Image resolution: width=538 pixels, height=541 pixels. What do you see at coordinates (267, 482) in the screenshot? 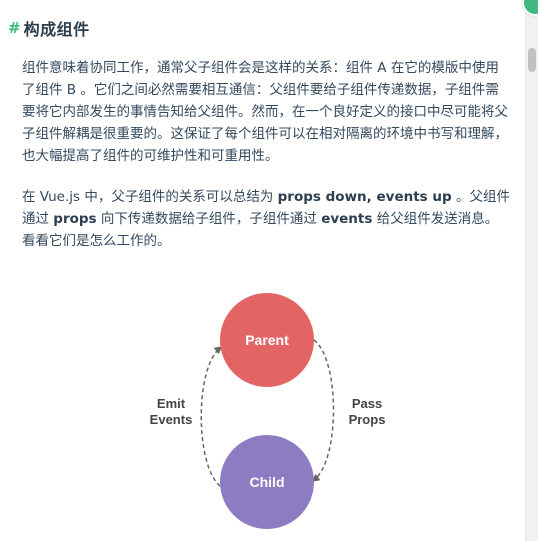
I see `child-label: Child` at bounding box center [267, 482].